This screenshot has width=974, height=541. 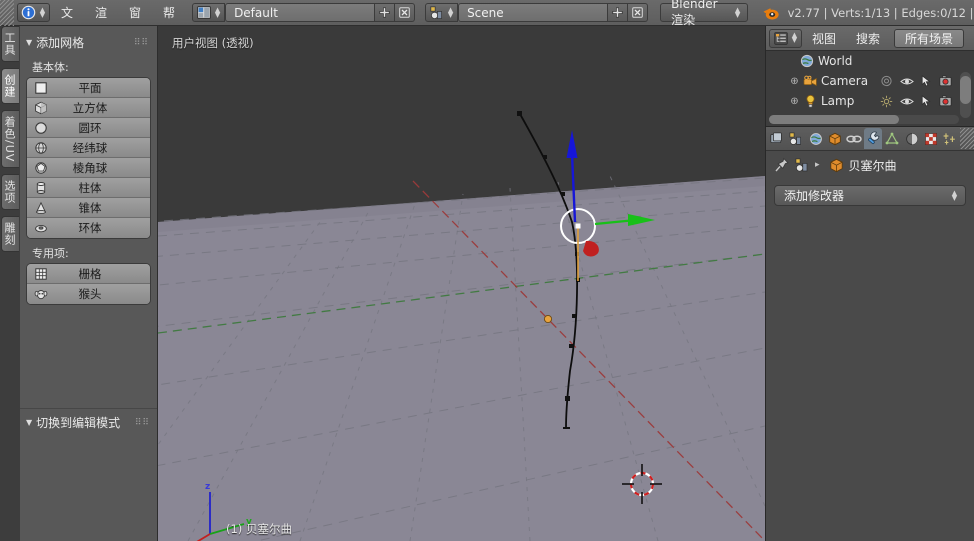 I want to click on lamp-data-icon, so click(x=886, y=101).